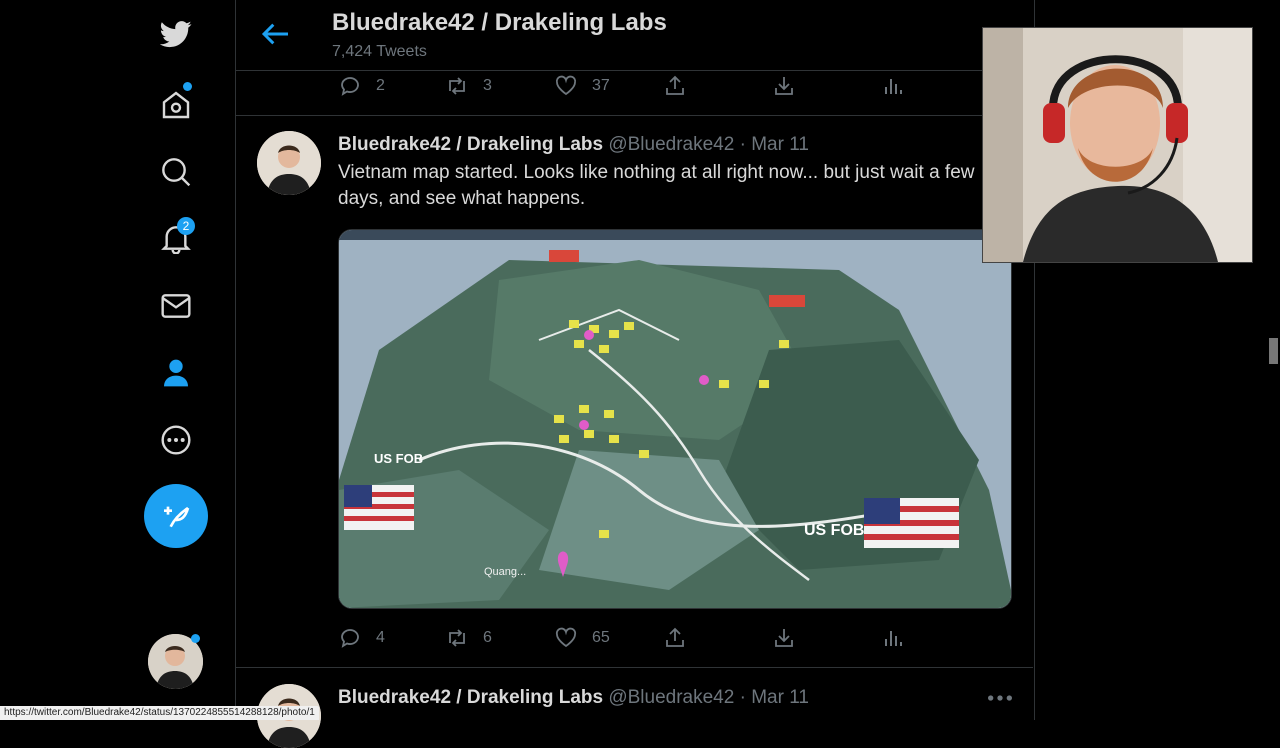 Image resolution: width=1280 pixels, height=748 pixels. What do you see at coordinates (671, 697) in the screenshot?
I see `next-tweet-handle: @Bluedrake42` at bounding box center [671, 697].